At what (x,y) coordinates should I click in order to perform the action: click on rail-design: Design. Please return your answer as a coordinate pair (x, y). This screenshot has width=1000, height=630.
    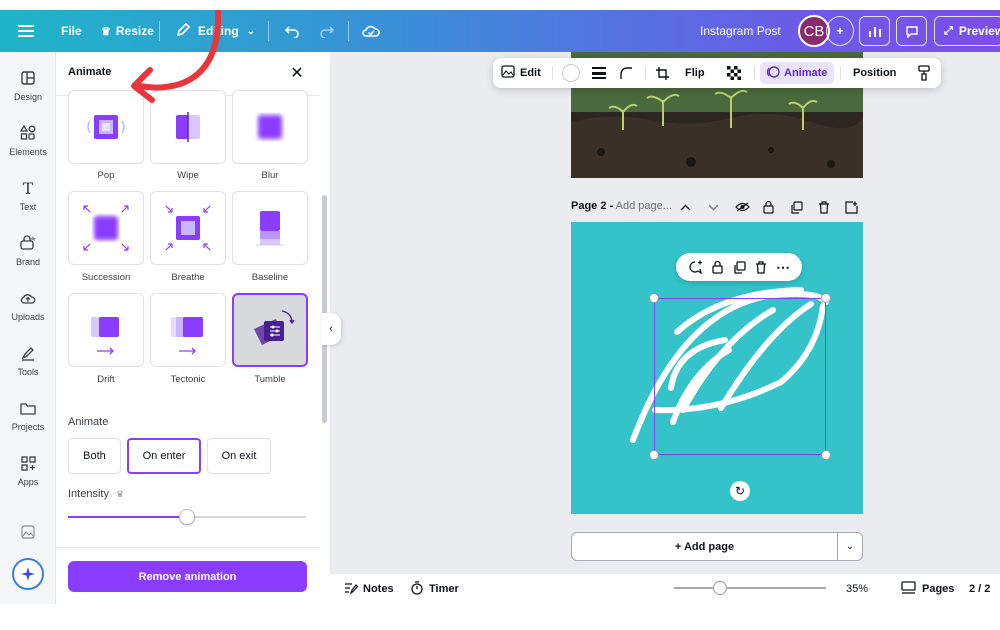
    Looking at the image, I should click on (28, 92).